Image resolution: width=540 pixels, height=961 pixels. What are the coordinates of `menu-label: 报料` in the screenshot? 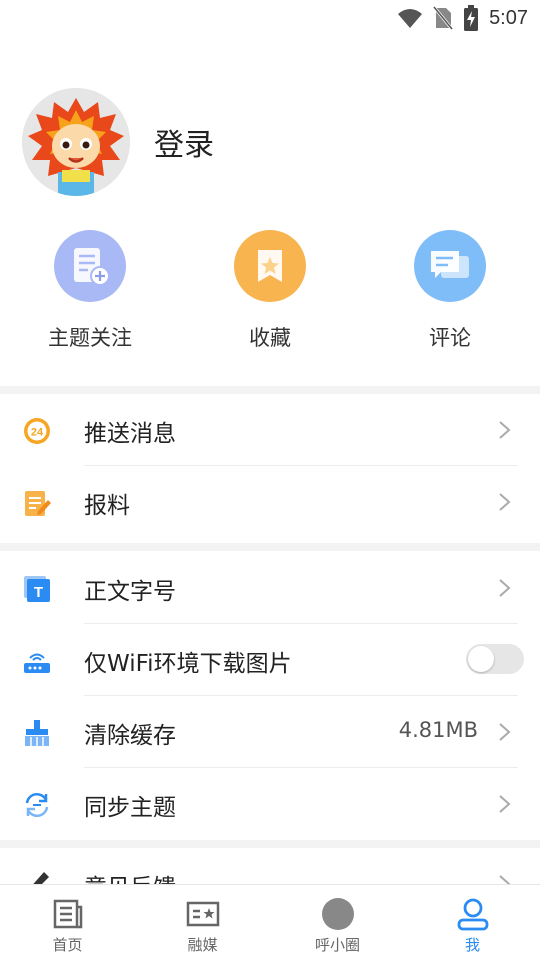 It's located at (107, 506).